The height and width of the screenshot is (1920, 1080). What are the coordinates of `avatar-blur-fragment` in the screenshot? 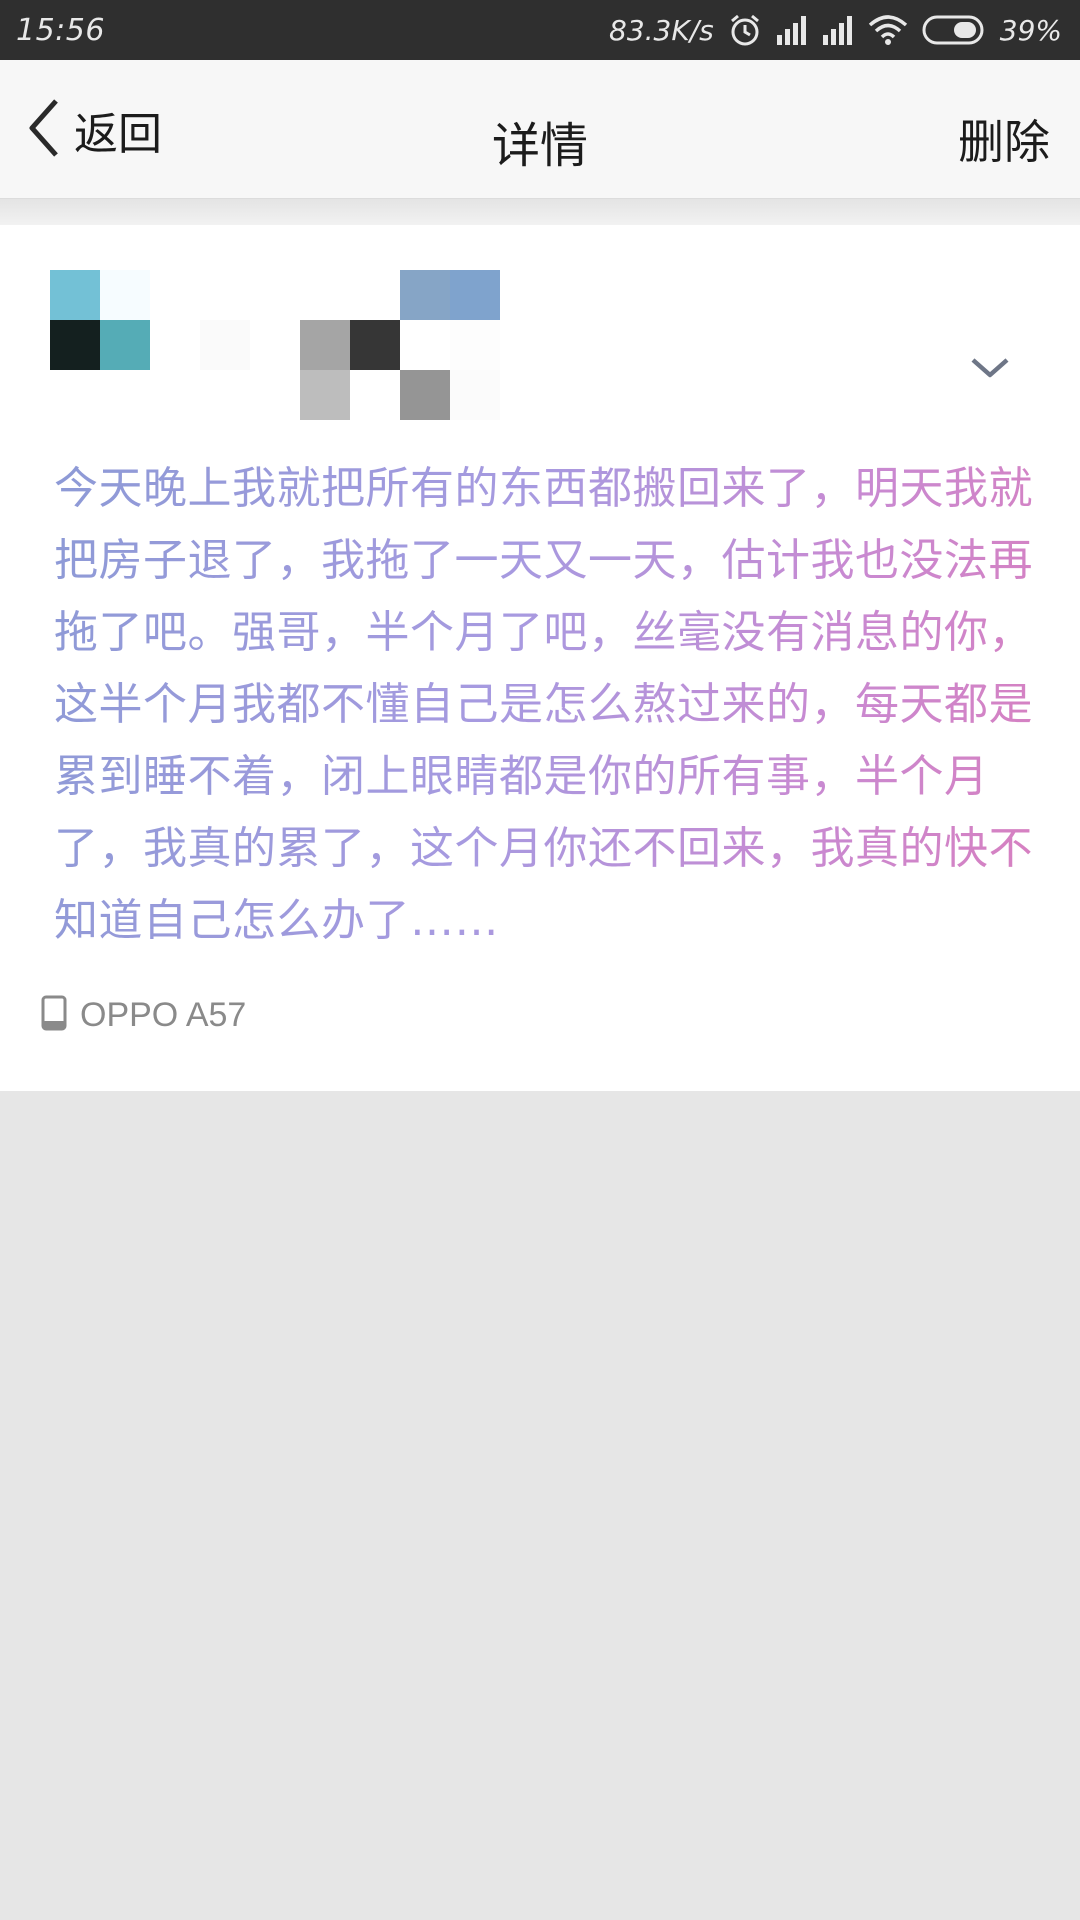 It's located at (225, 345).